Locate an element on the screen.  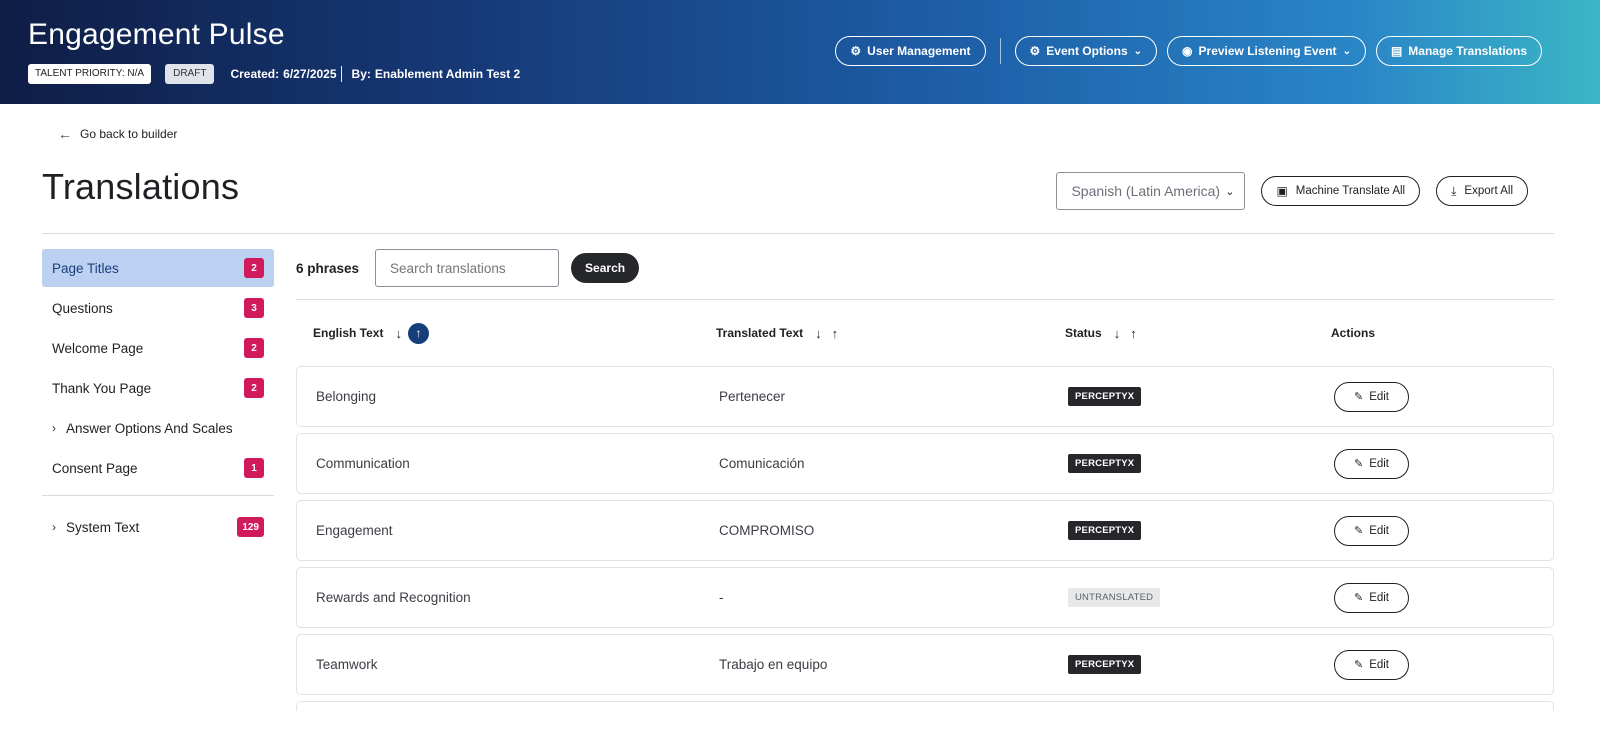
event-options-button: ⚙ Event Options ⌄ is located at coordinates (1086, 51).